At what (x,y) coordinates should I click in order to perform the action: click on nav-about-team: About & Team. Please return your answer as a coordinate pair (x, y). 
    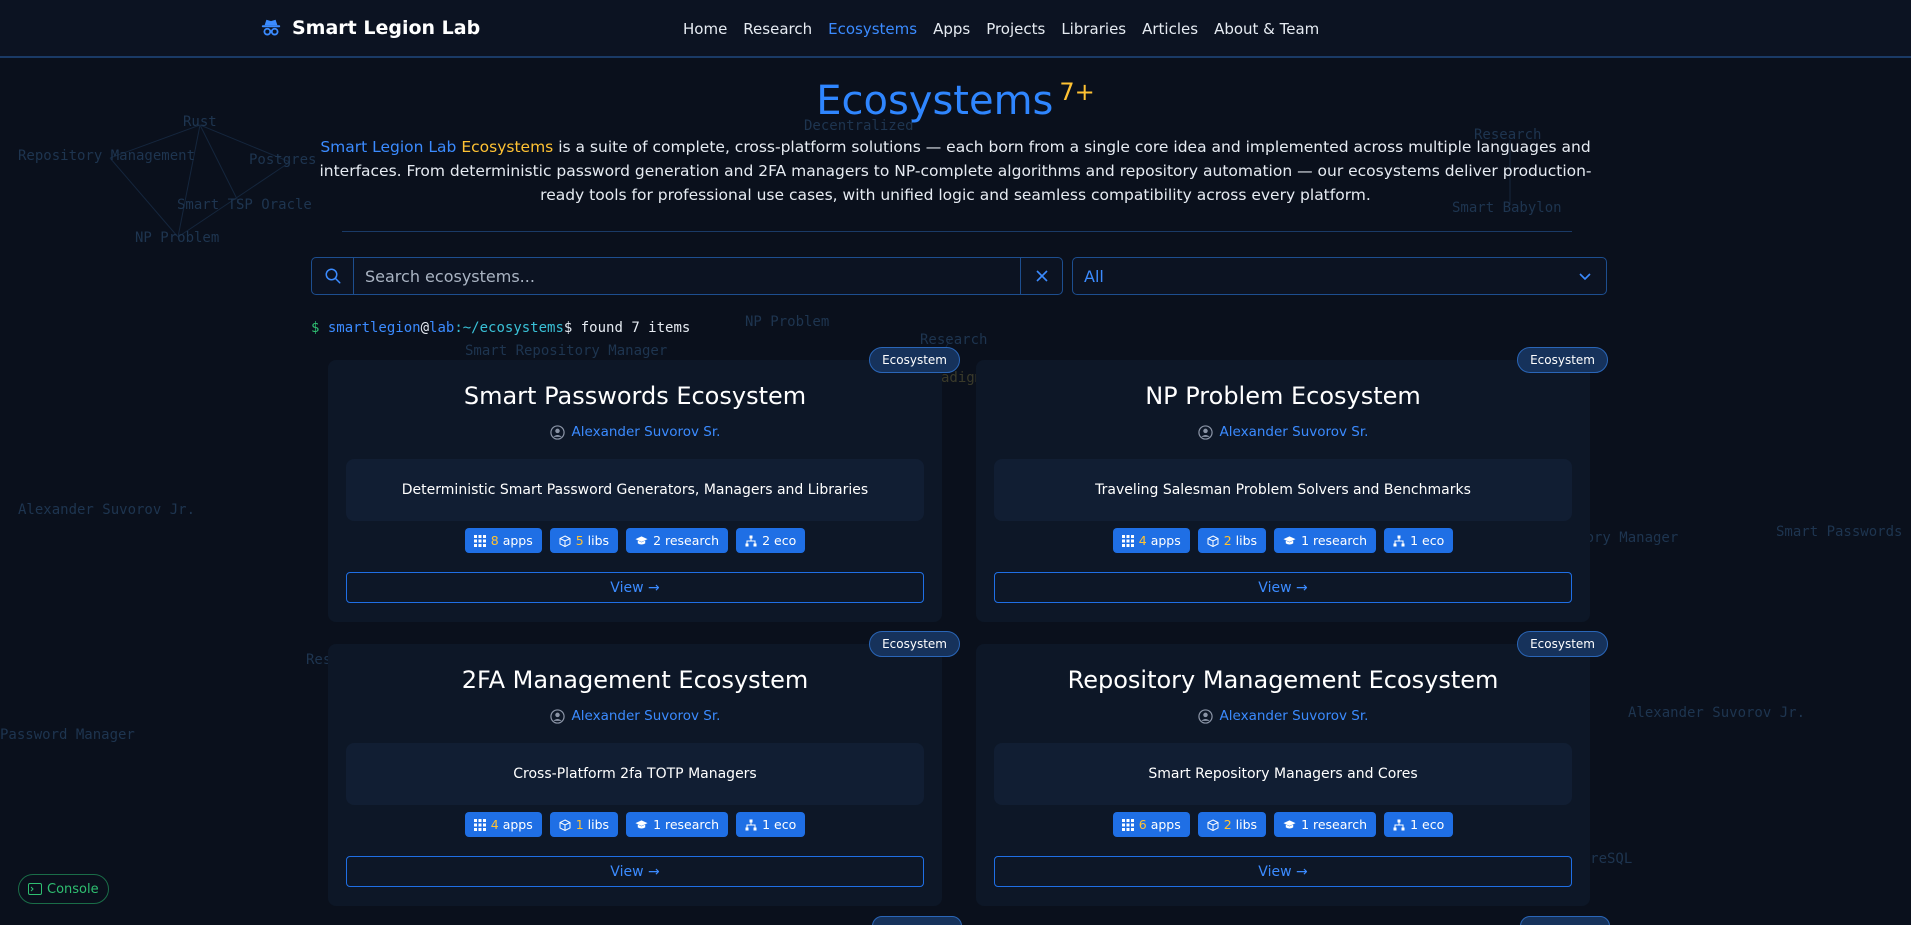
    Looking at the image, I should click on (1266, 29).